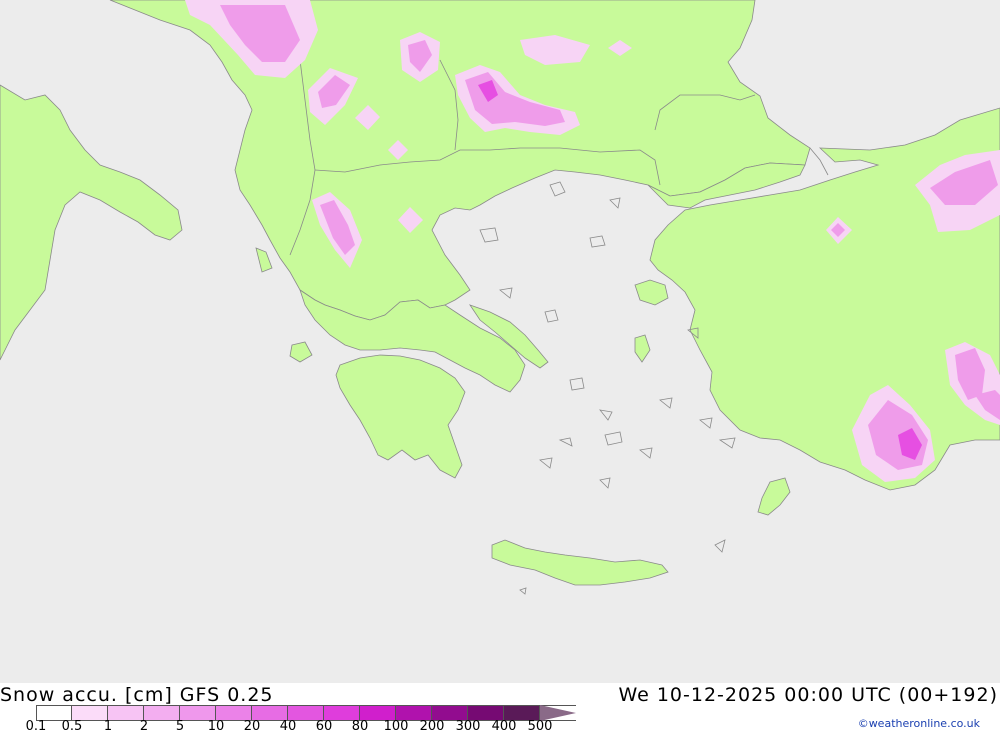 This screenshot has height=734, width=1000. What do you see at coordinates (108, 726) in the screenshot?
I see `legend-label: 1` at bounding box center [108, 726].